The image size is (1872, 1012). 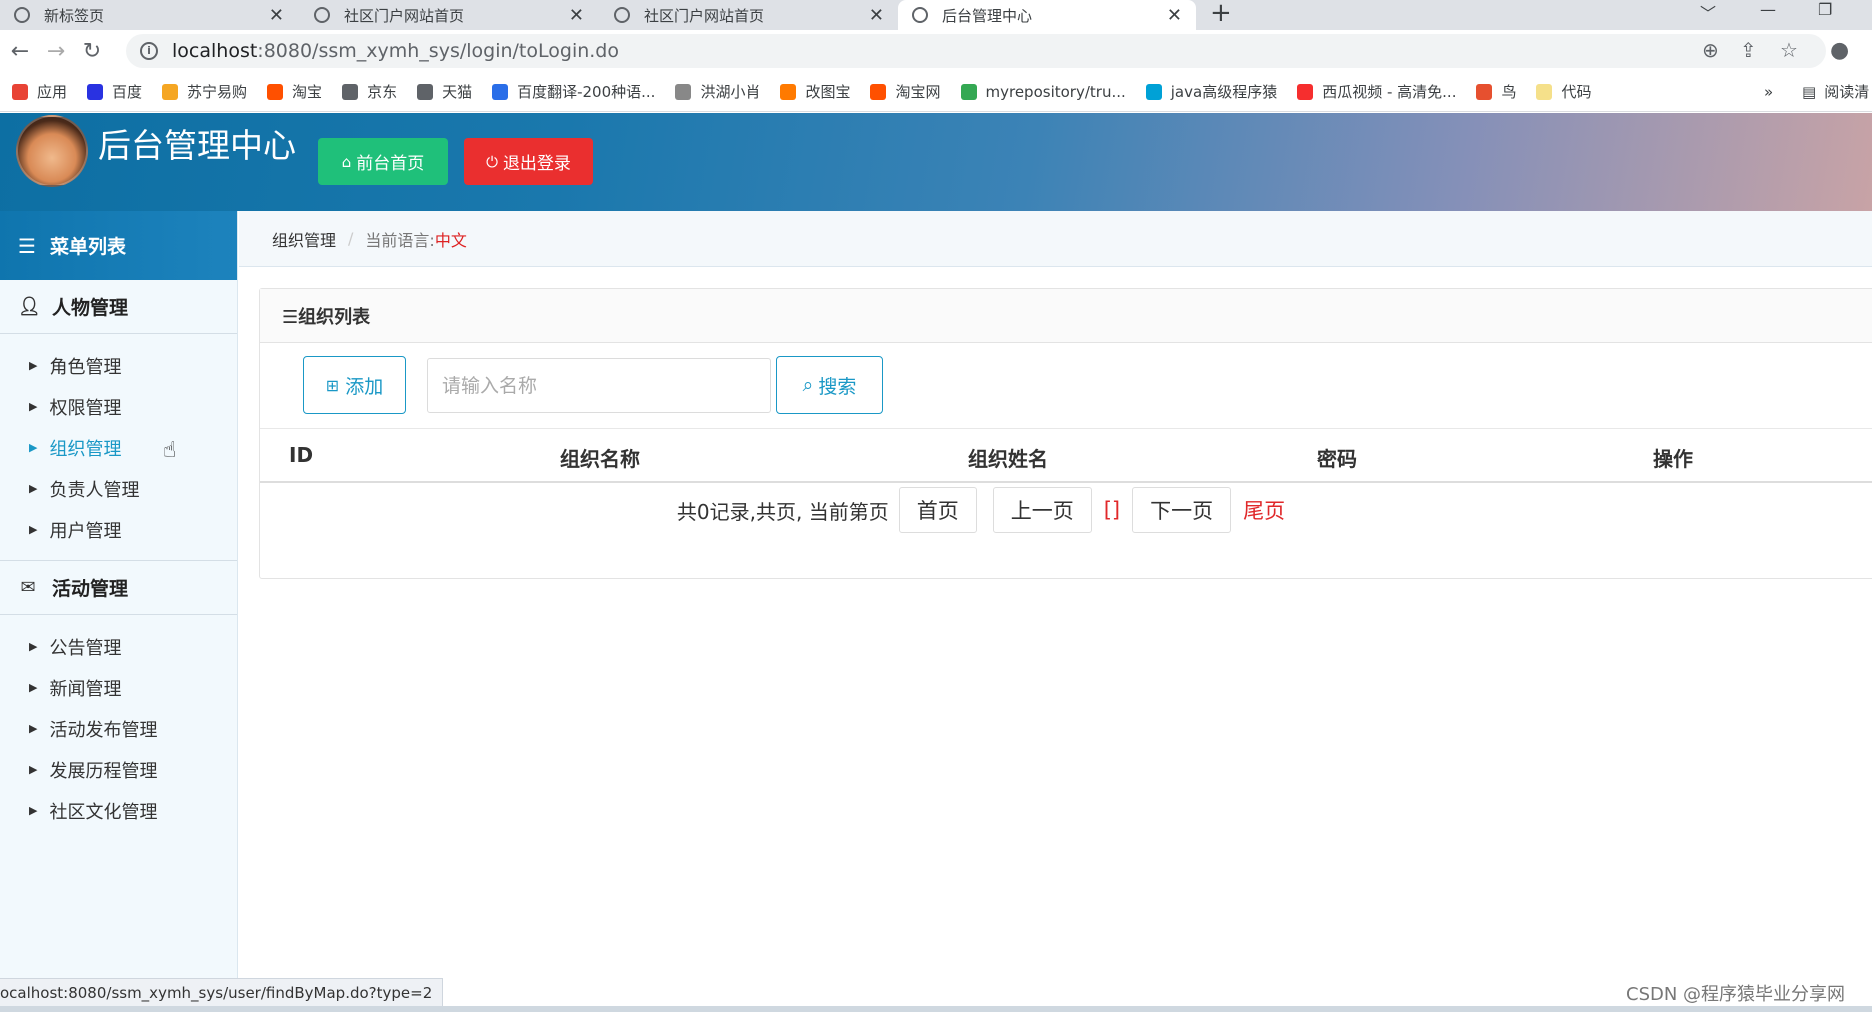 I want to click on add-button-label: 添加, so click(x=364, y=386).